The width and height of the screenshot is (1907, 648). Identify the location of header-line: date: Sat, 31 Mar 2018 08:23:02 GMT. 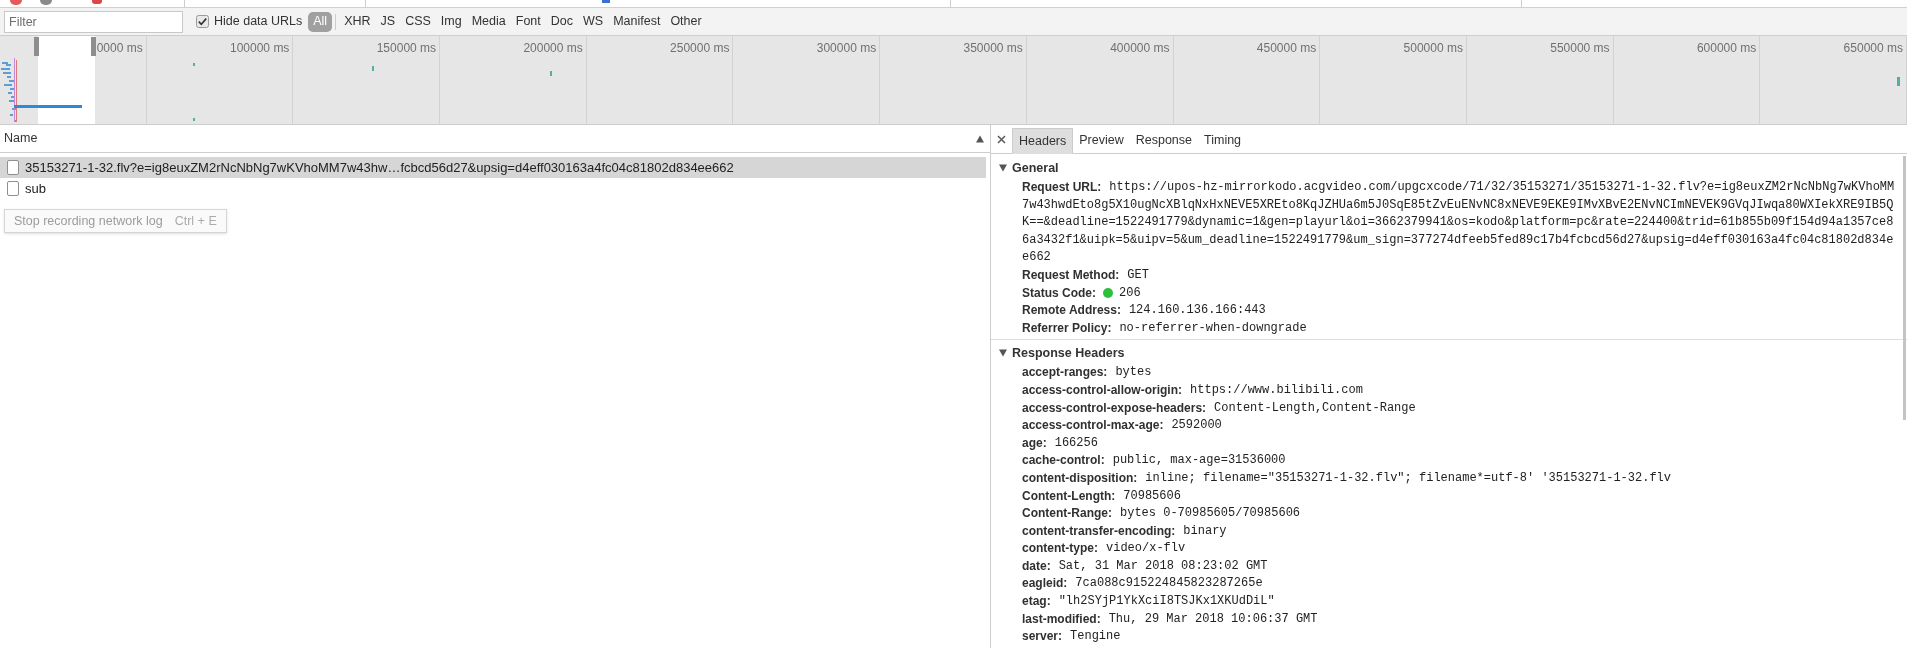
(1145, 566).